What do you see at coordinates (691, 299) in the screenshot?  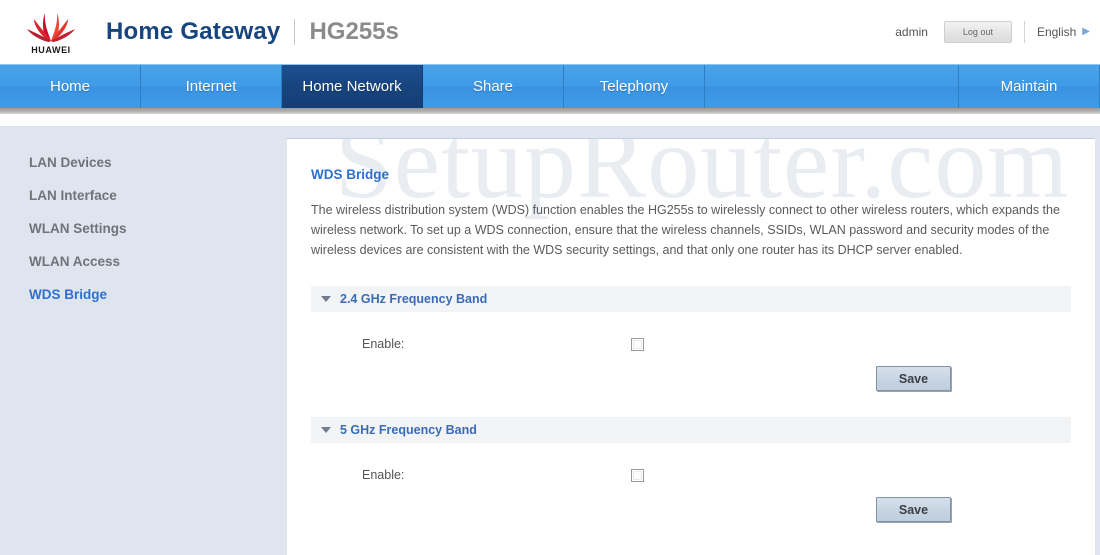 I see `section-header-24ghz: 2.4 GHz Frequency Band` at bounding box center [691, 299].